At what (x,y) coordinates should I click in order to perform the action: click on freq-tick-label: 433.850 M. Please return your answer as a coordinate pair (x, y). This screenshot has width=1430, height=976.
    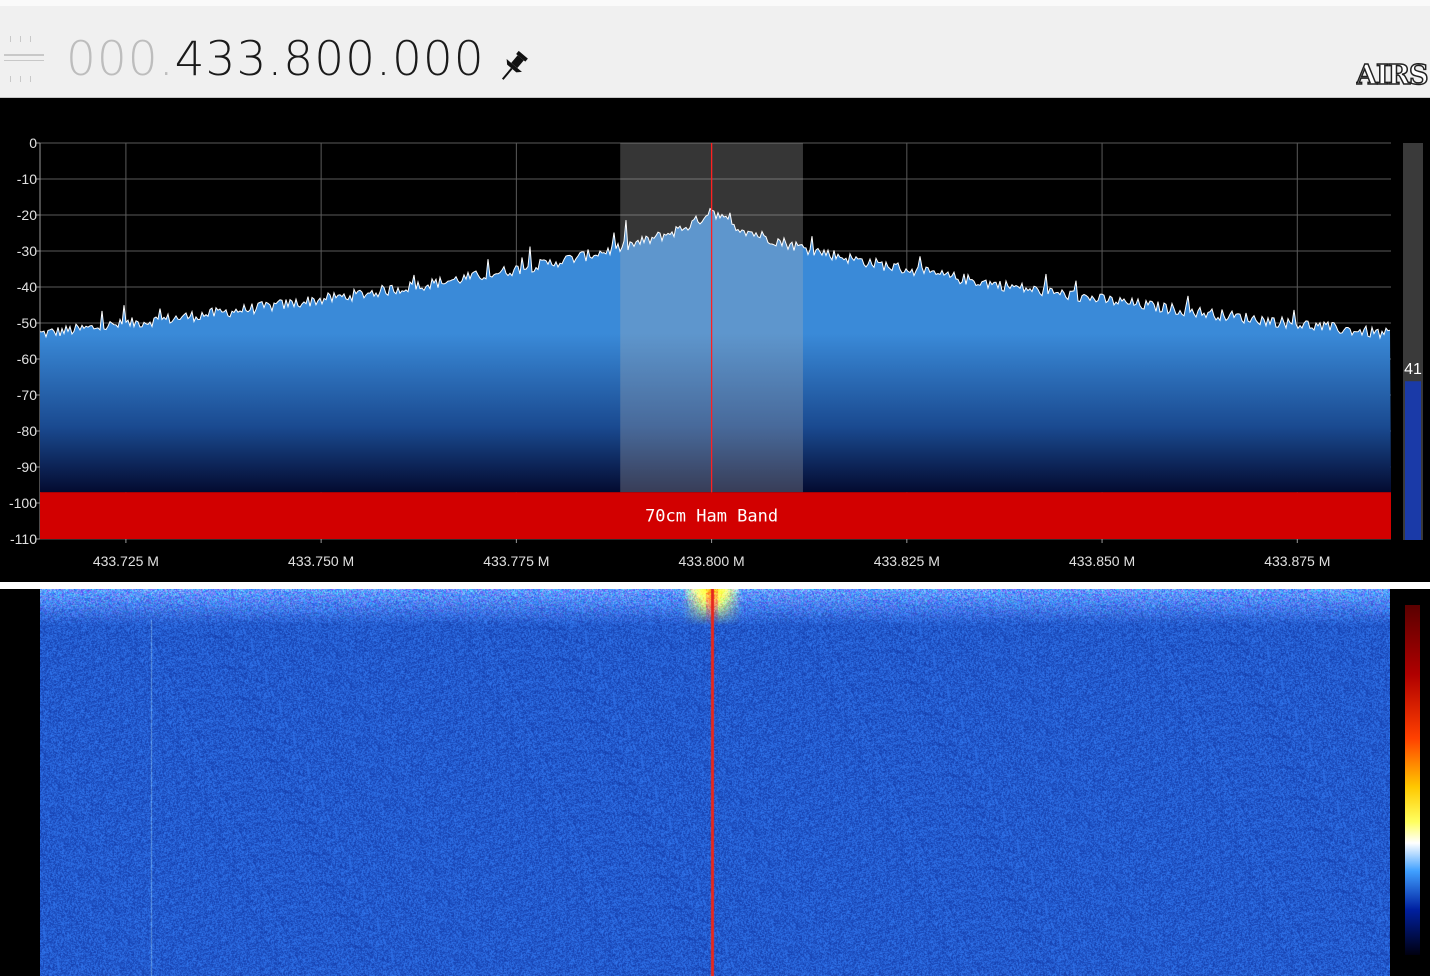
    Looking at the image, I should click on (1102, 561).